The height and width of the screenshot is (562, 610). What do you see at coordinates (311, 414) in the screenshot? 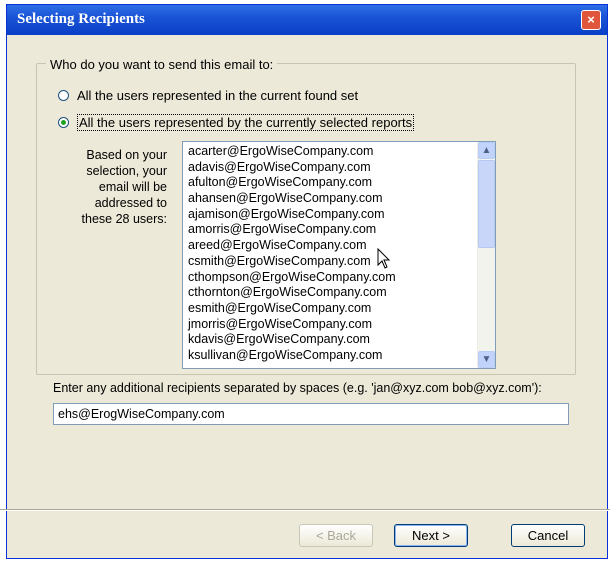
I see `additional-recipients-input` at bounding box center [311, 414].